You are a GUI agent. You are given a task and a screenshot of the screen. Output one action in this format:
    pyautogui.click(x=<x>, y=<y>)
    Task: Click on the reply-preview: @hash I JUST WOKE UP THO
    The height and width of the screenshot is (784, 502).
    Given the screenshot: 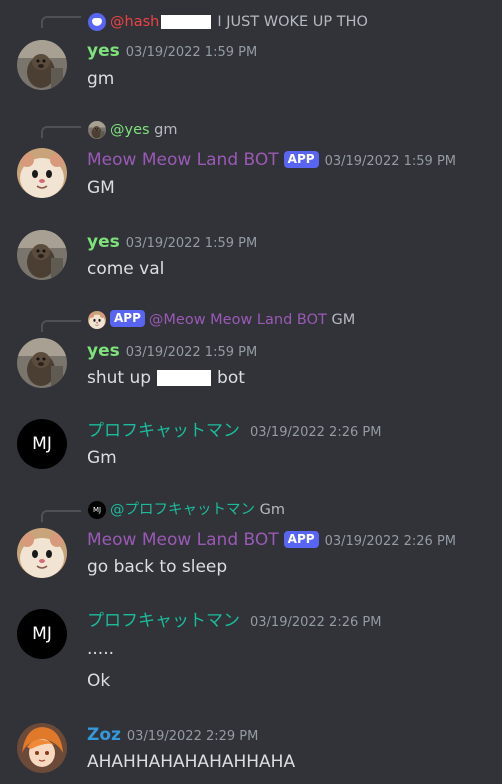 What is the action you would take?
    pyautogui.click(x=228, y=22)
    